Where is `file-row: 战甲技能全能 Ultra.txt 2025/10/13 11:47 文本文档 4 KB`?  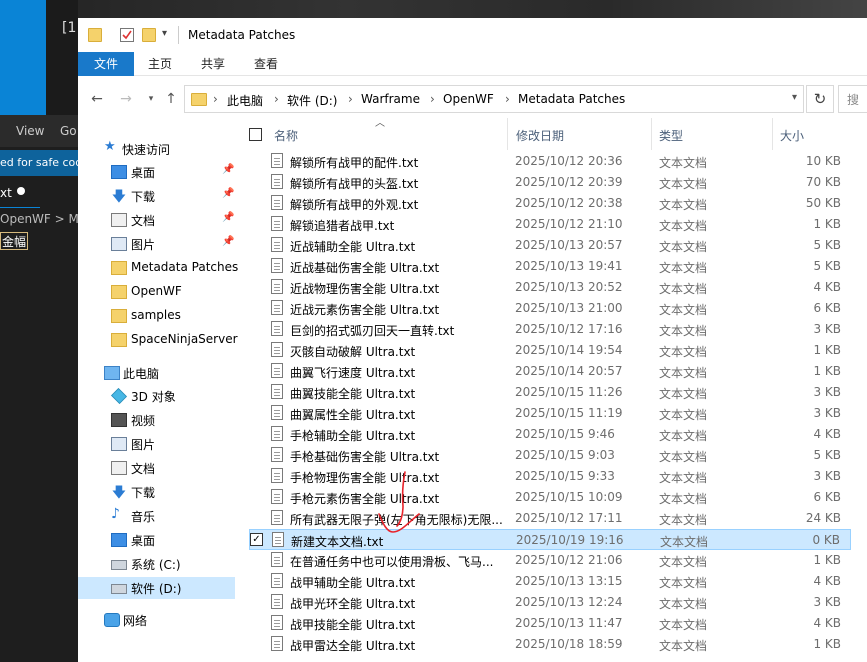 file-row: 战甲技能全能 Ultra.txt 2025/10/13 11:47 文本文档 4 KB is located at coordinates (550, 623).